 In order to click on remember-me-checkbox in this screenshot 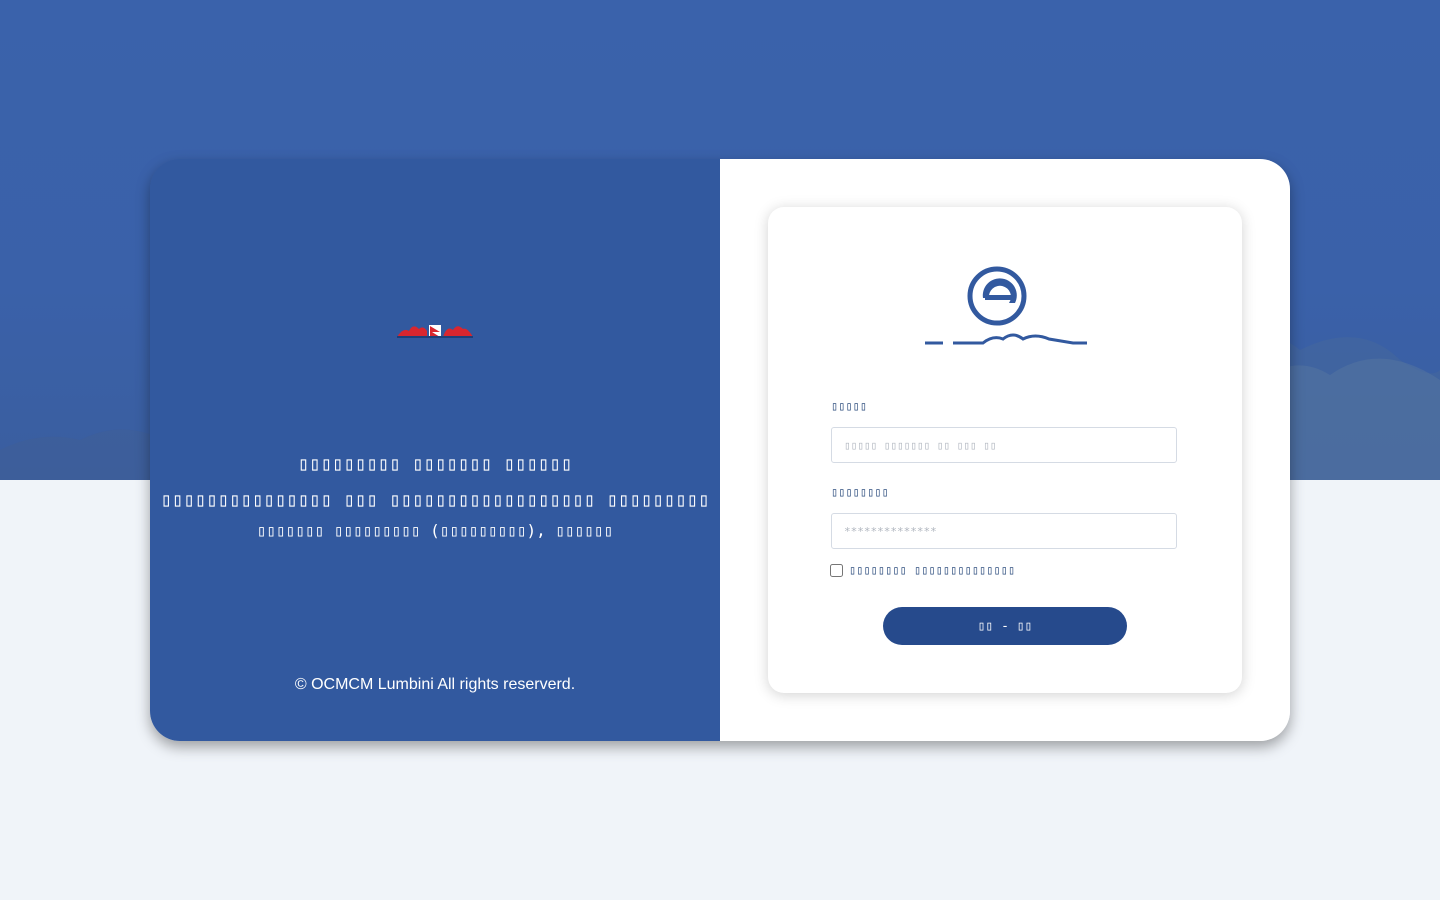, I will do `click(836, 570)`.